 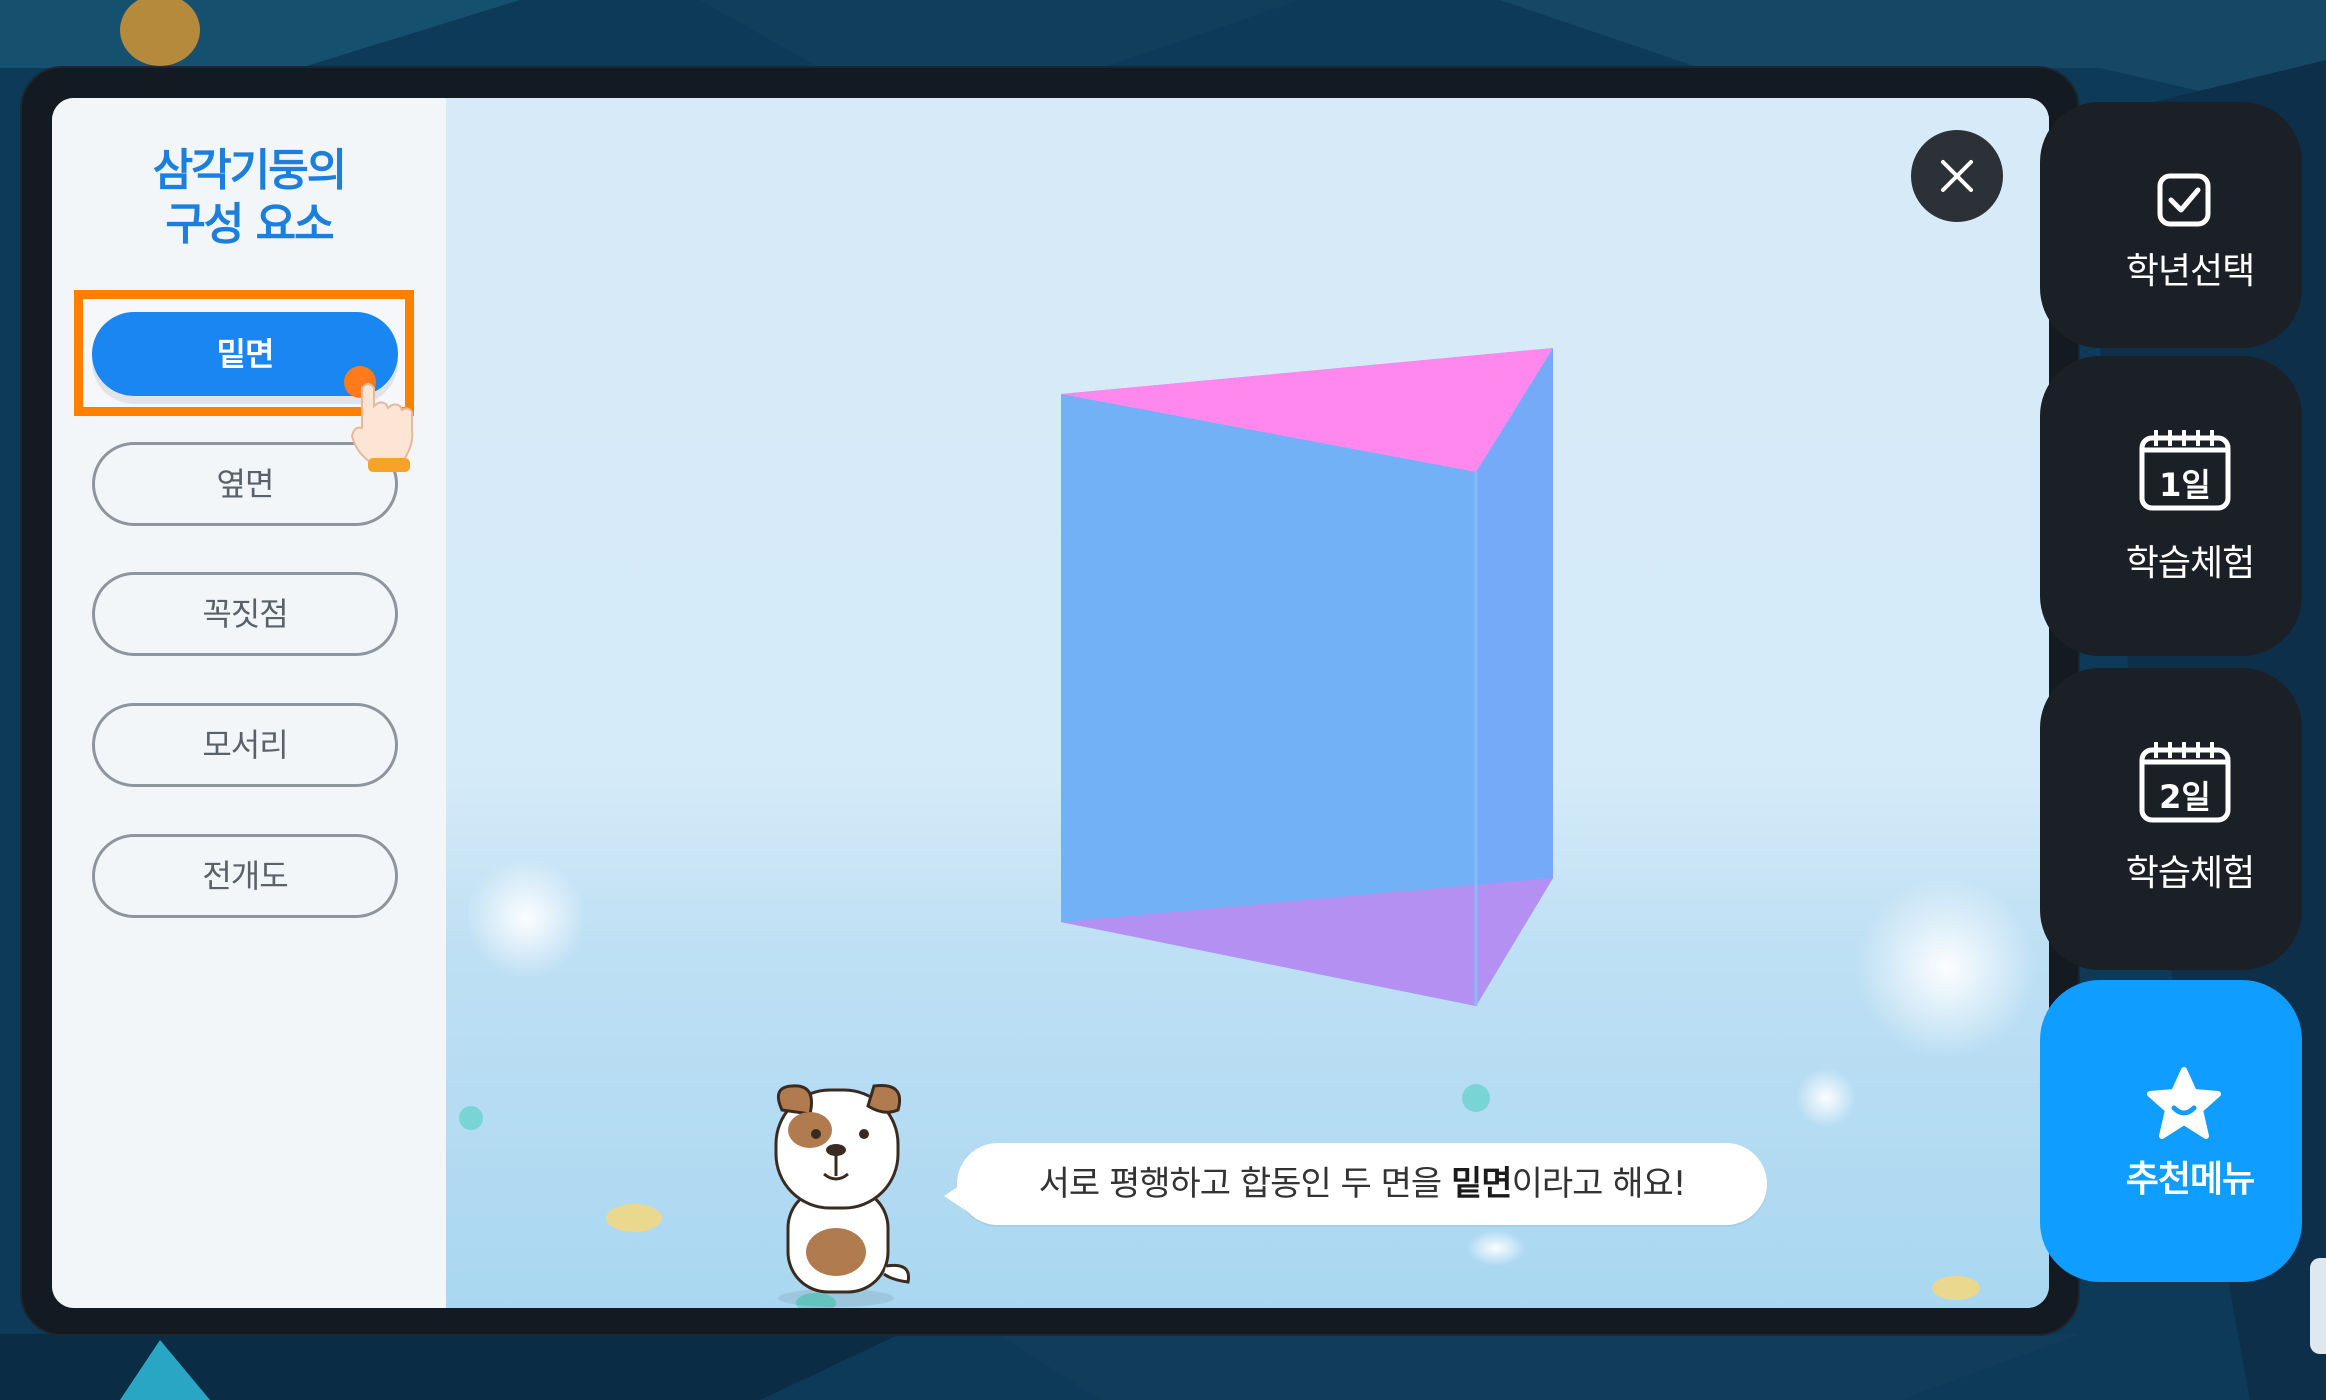 I want to click on speech-bubble: 서로 평행하고 합동인 두 면을 밑면이라고 해요!, so click(x=1362, y=1184).